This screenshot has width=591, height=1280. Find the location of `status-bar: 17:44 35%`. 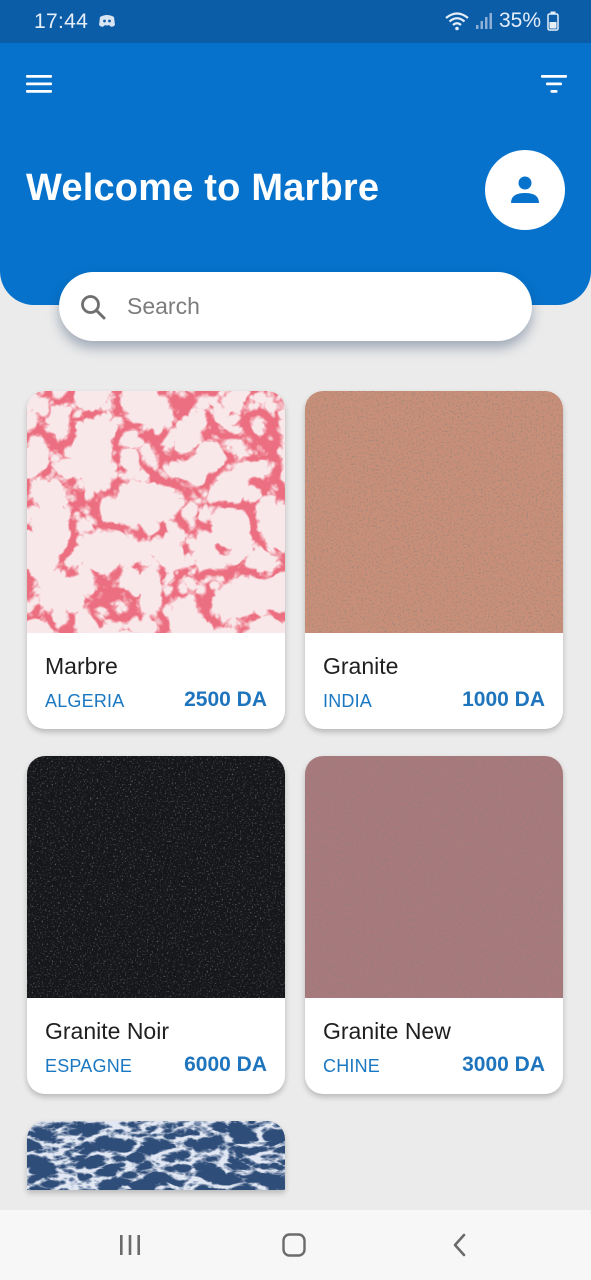

status-bar: 17:44 35% is located at coordinates (295, 21).